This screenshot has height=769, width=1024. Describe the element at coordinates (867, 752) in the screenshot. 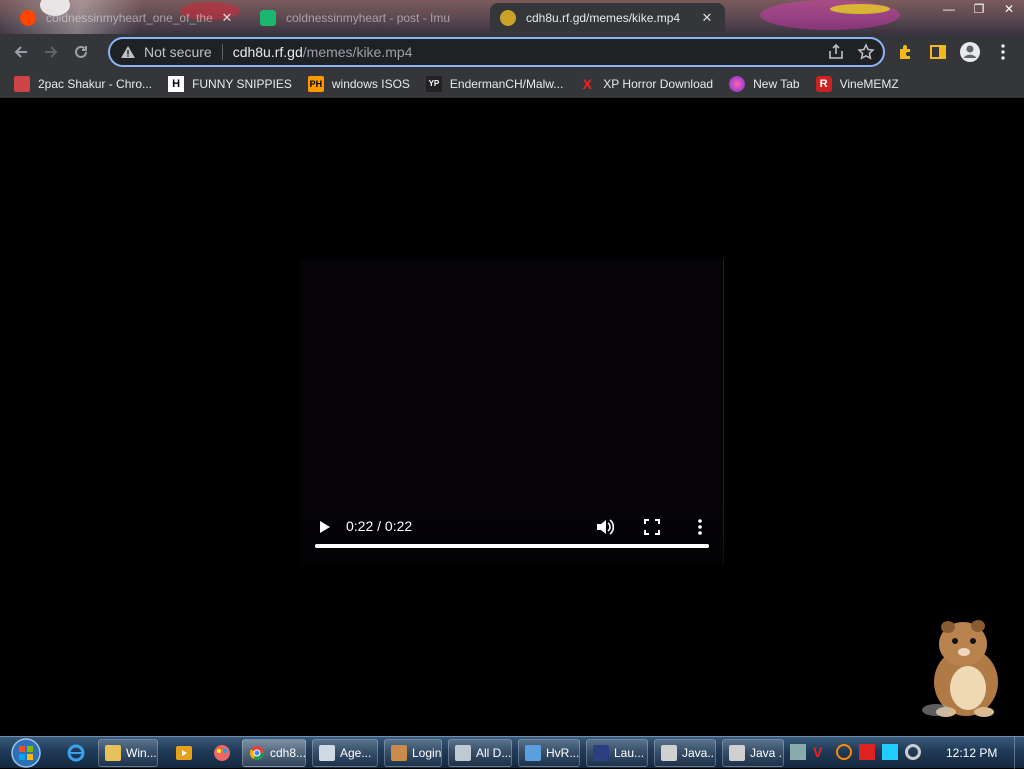

I see `tray-flag-icon` at that location.